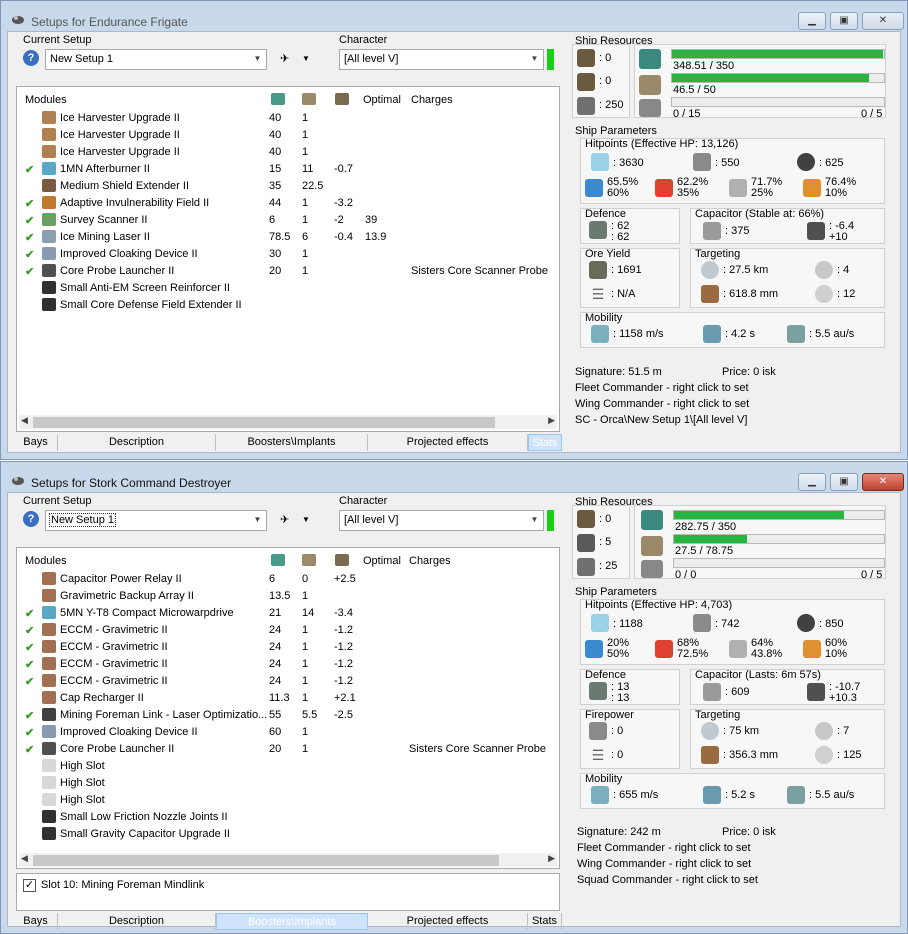 This screenshot has height=934, width=908. What do you see at coordinates (630, 687) in the screenshot?
I see `defence-group: Defence : 13: 13` at bounding box center [630, 687].